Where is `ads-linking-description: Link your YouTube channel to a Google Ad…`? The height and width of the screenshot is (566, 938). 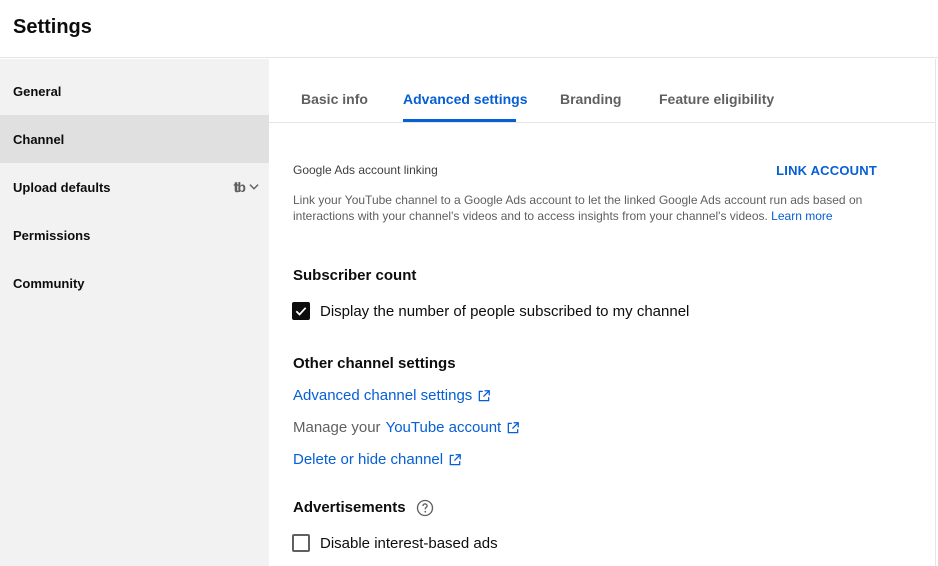 ads-linking-description: Link your YouTube channel to a Google Ad… is located at coordinates (593, 208).